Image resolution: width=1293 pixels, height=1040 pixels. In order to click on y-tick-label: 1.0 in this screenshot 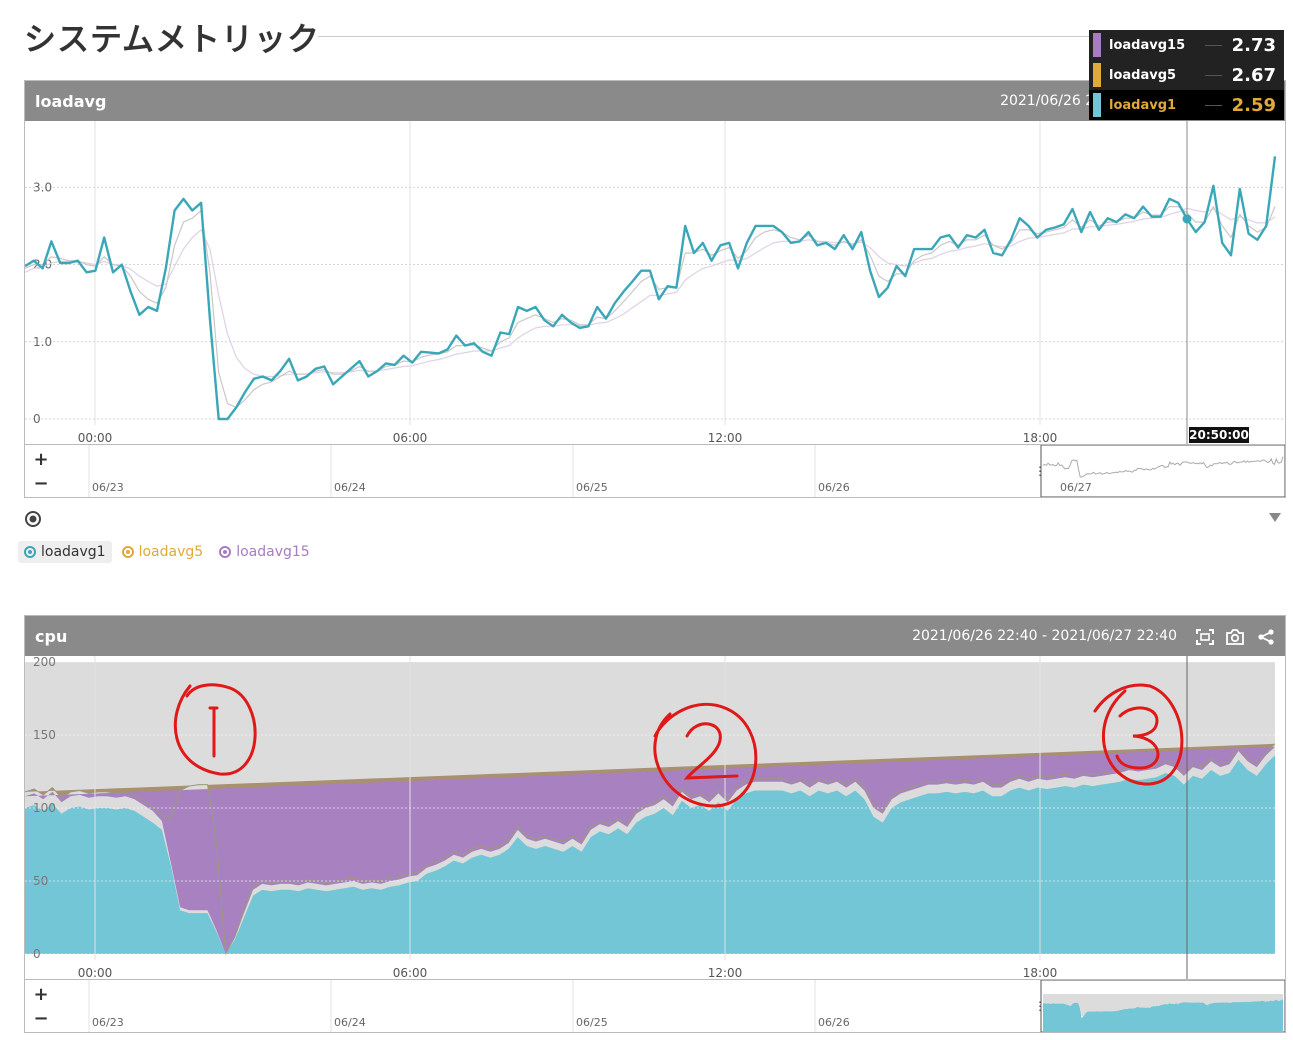, I will do `click(42, 342)`.